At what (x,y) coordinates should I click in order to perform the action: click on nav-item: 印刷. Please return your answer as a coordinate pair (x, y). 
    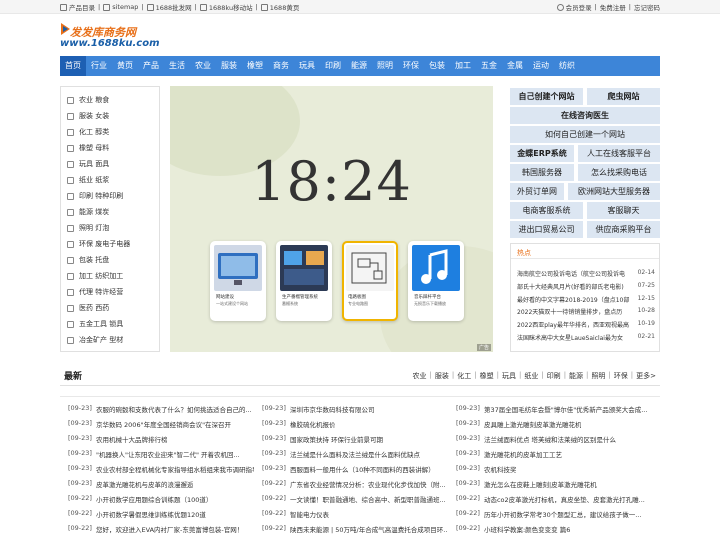
    Looking at the image, I should click on (333, 66).